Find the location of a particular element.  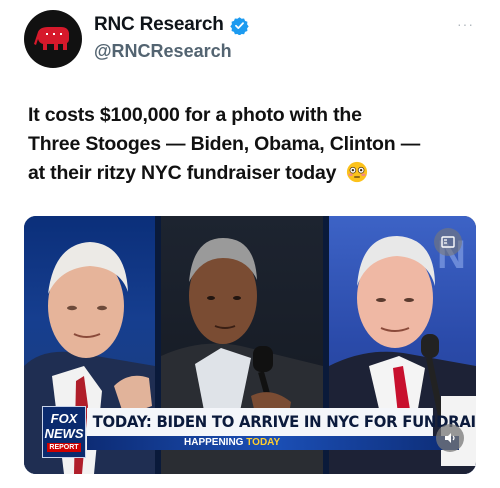

more-options-icon: ··· is located at coordinates (465, 24).